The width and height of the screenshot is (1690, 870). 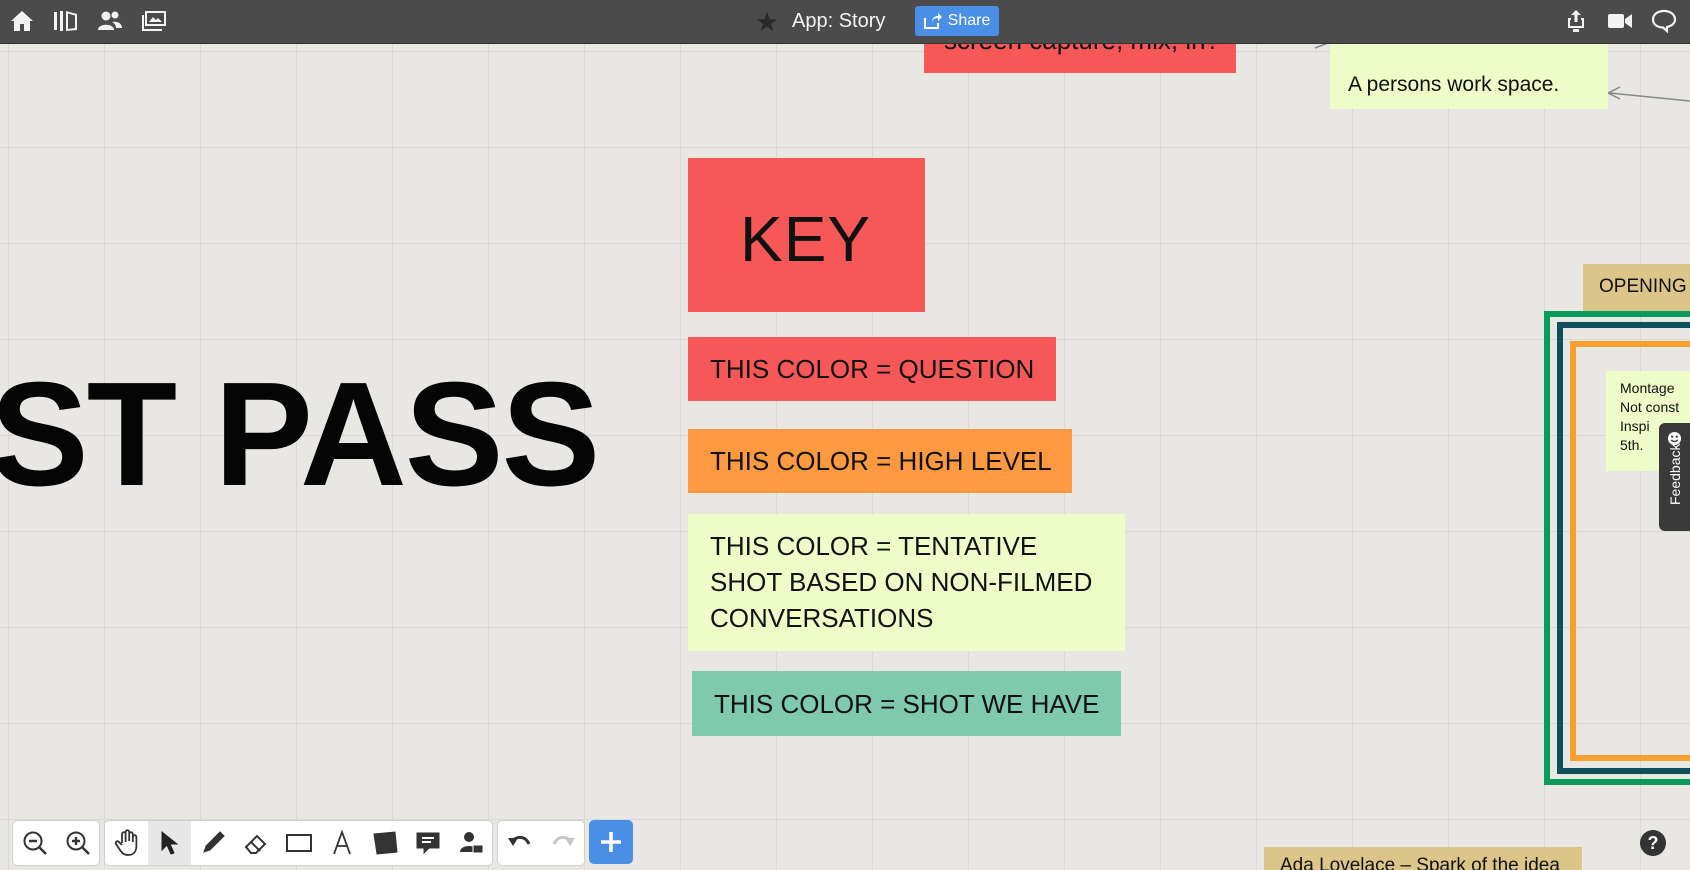 I want to click on zoom-in-button, so click(x=77, y=843).